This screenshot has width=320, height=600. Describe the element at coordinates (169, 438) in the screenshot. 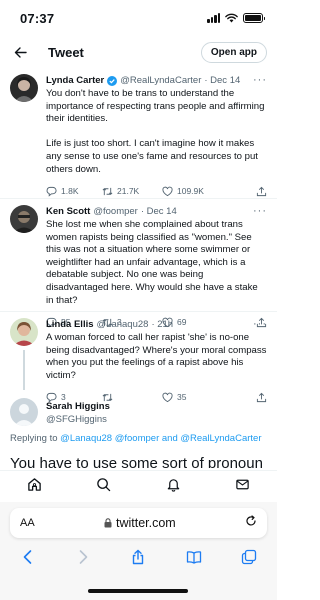

I see `mention-and: and` at that location.